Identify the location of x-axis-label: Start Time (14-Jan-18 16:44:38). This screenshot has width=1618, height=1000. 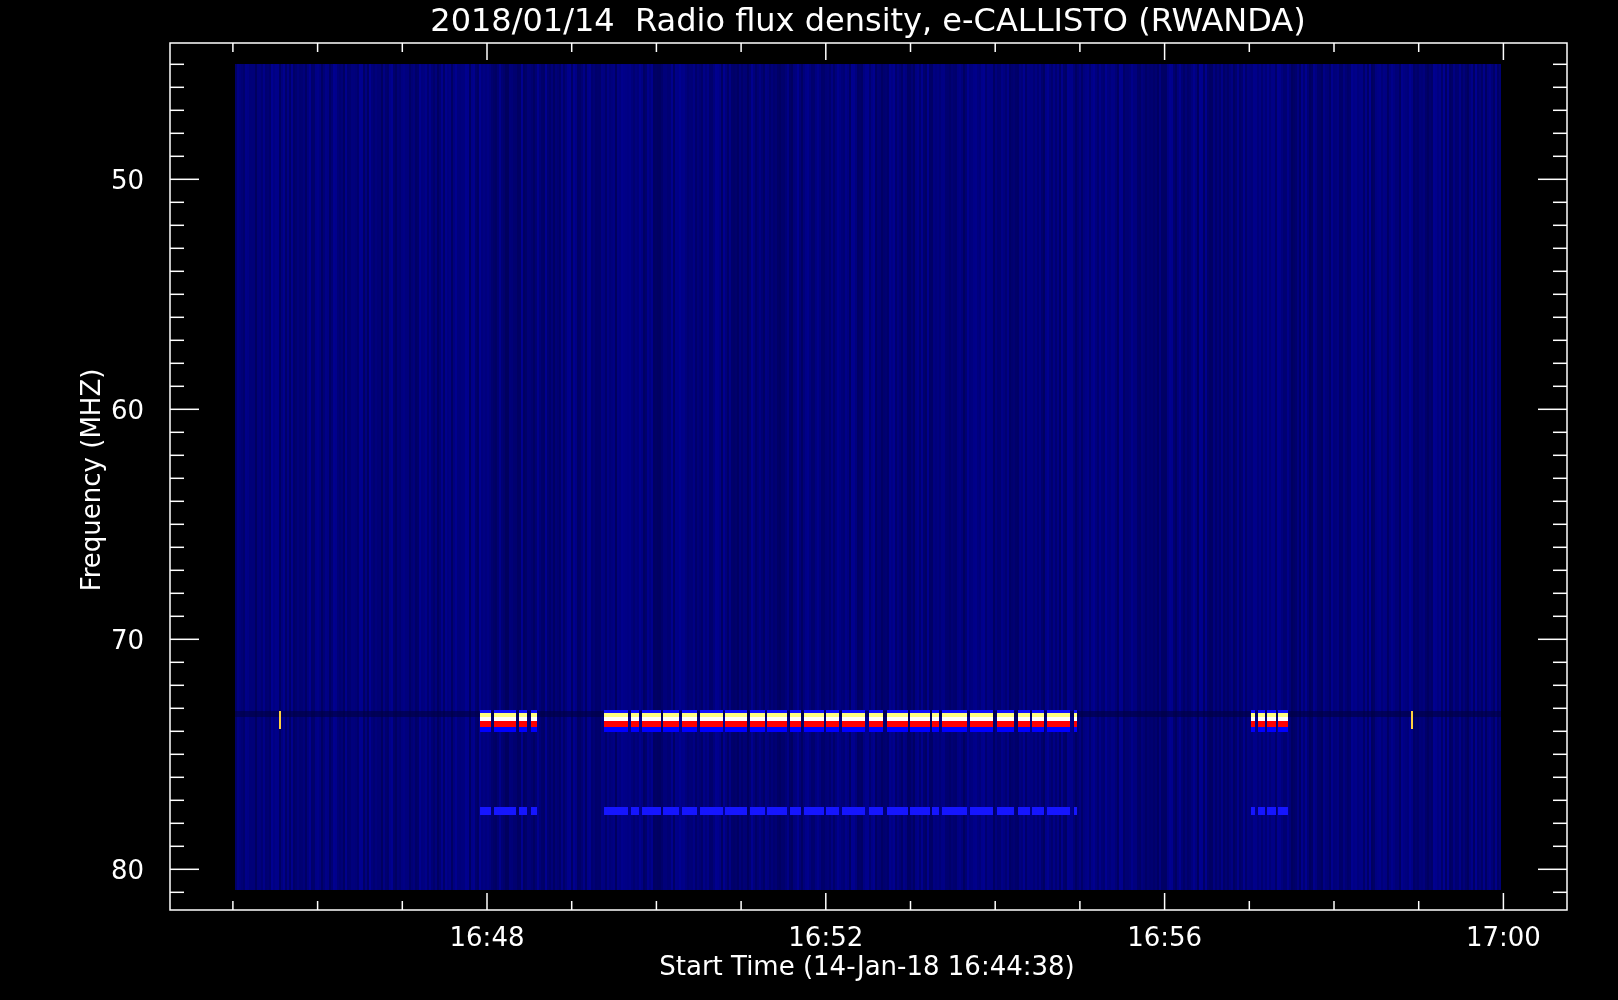
(867, 966).